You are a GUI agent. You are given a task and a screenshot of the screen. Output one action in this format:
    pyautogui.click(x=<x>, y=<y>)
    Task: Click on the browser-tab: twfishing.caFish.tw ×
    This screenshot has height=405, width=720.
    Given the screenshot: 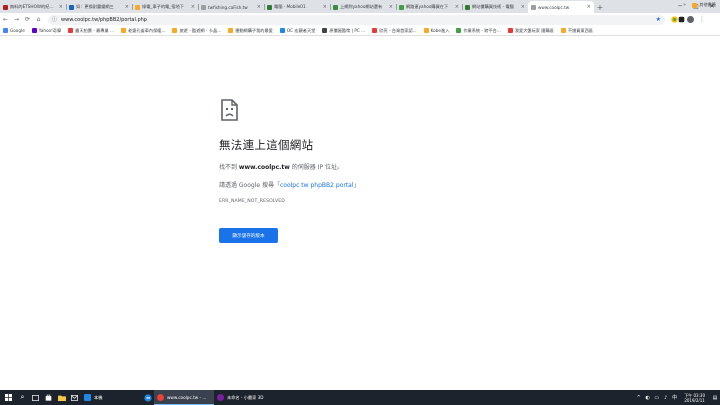 What is the action you would take?
    pyautogui.click(x=231, y=7)
    